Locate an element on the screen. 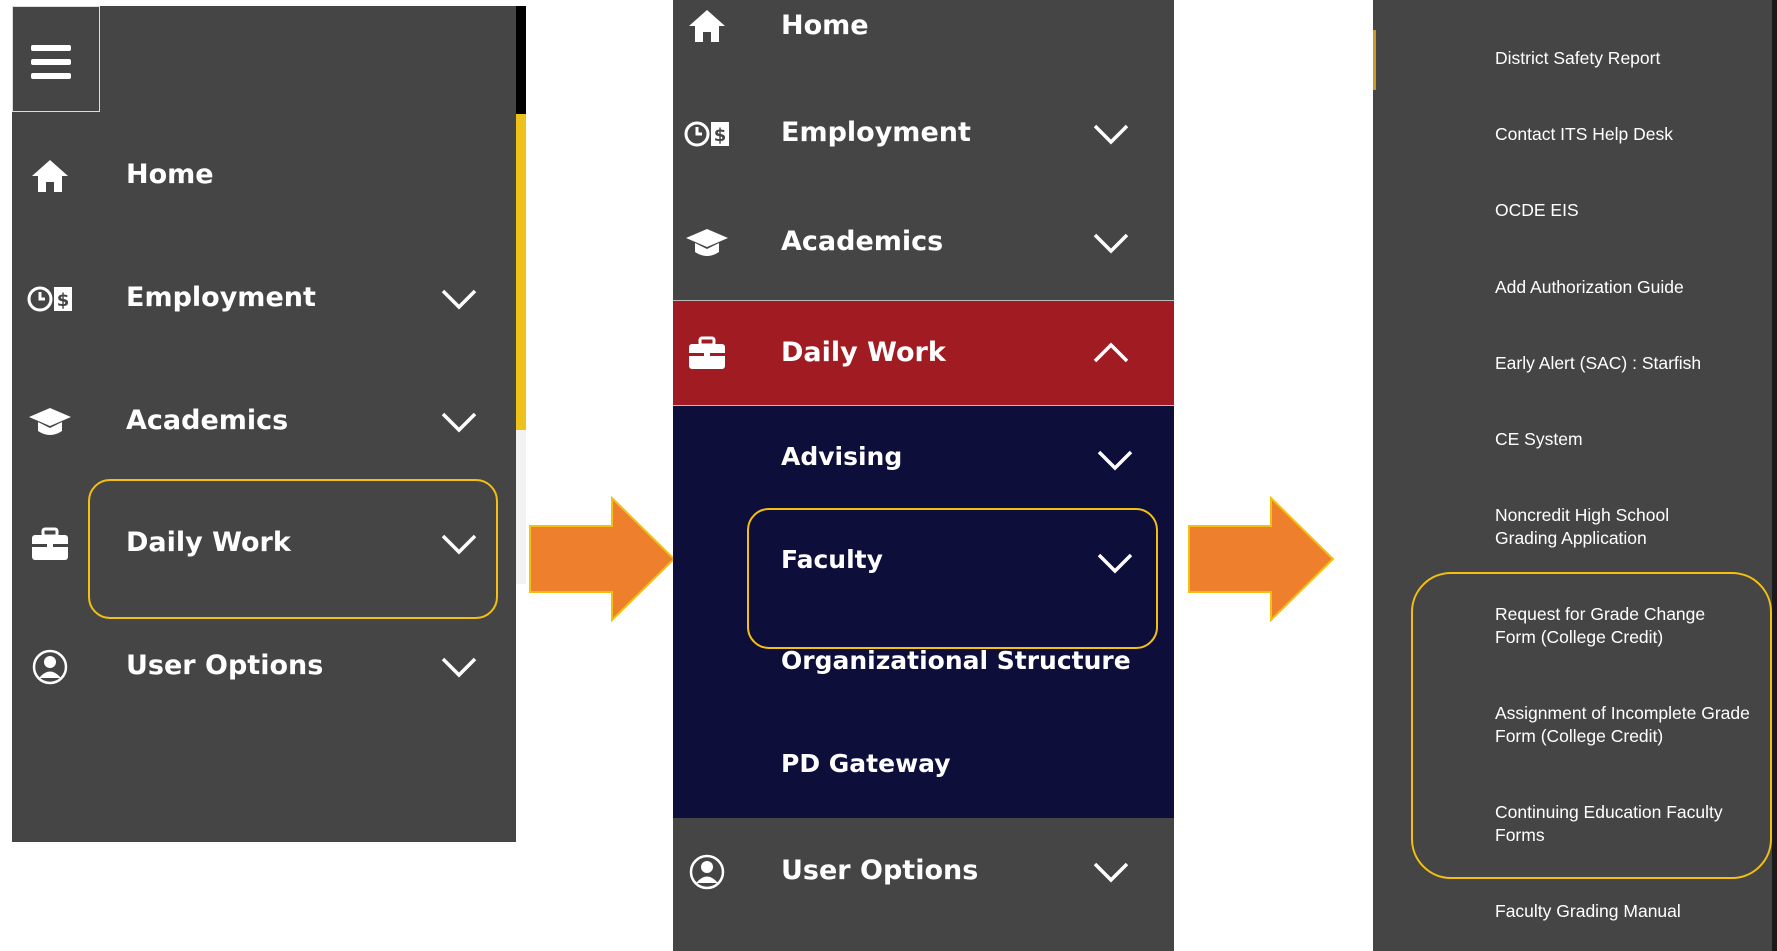 Image resolution: width=1777 pixels, height=951 pixels. link-faculty-grading-manual: Faculty Grading Manual is located at coordinates (1630, 911).